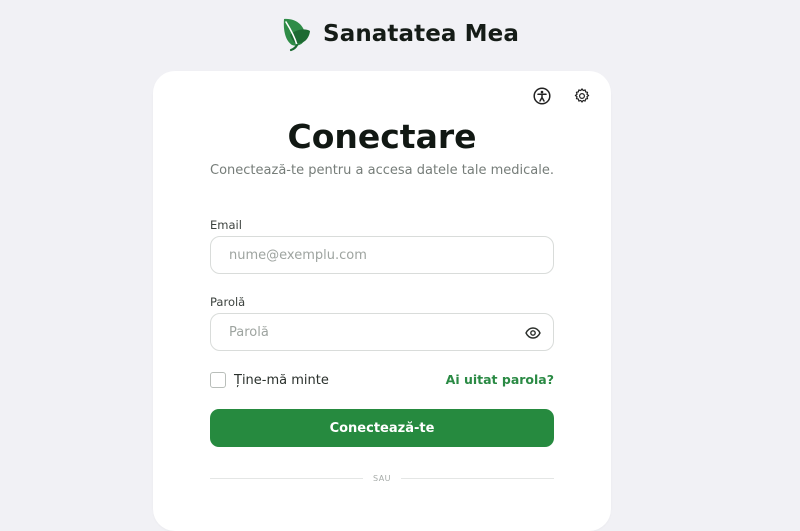 Image resolution: width=800 pixels, height=531 pixels. Describe the element at coordinates (533, 333) in the screenshot. I see `eye-icon` at that location.